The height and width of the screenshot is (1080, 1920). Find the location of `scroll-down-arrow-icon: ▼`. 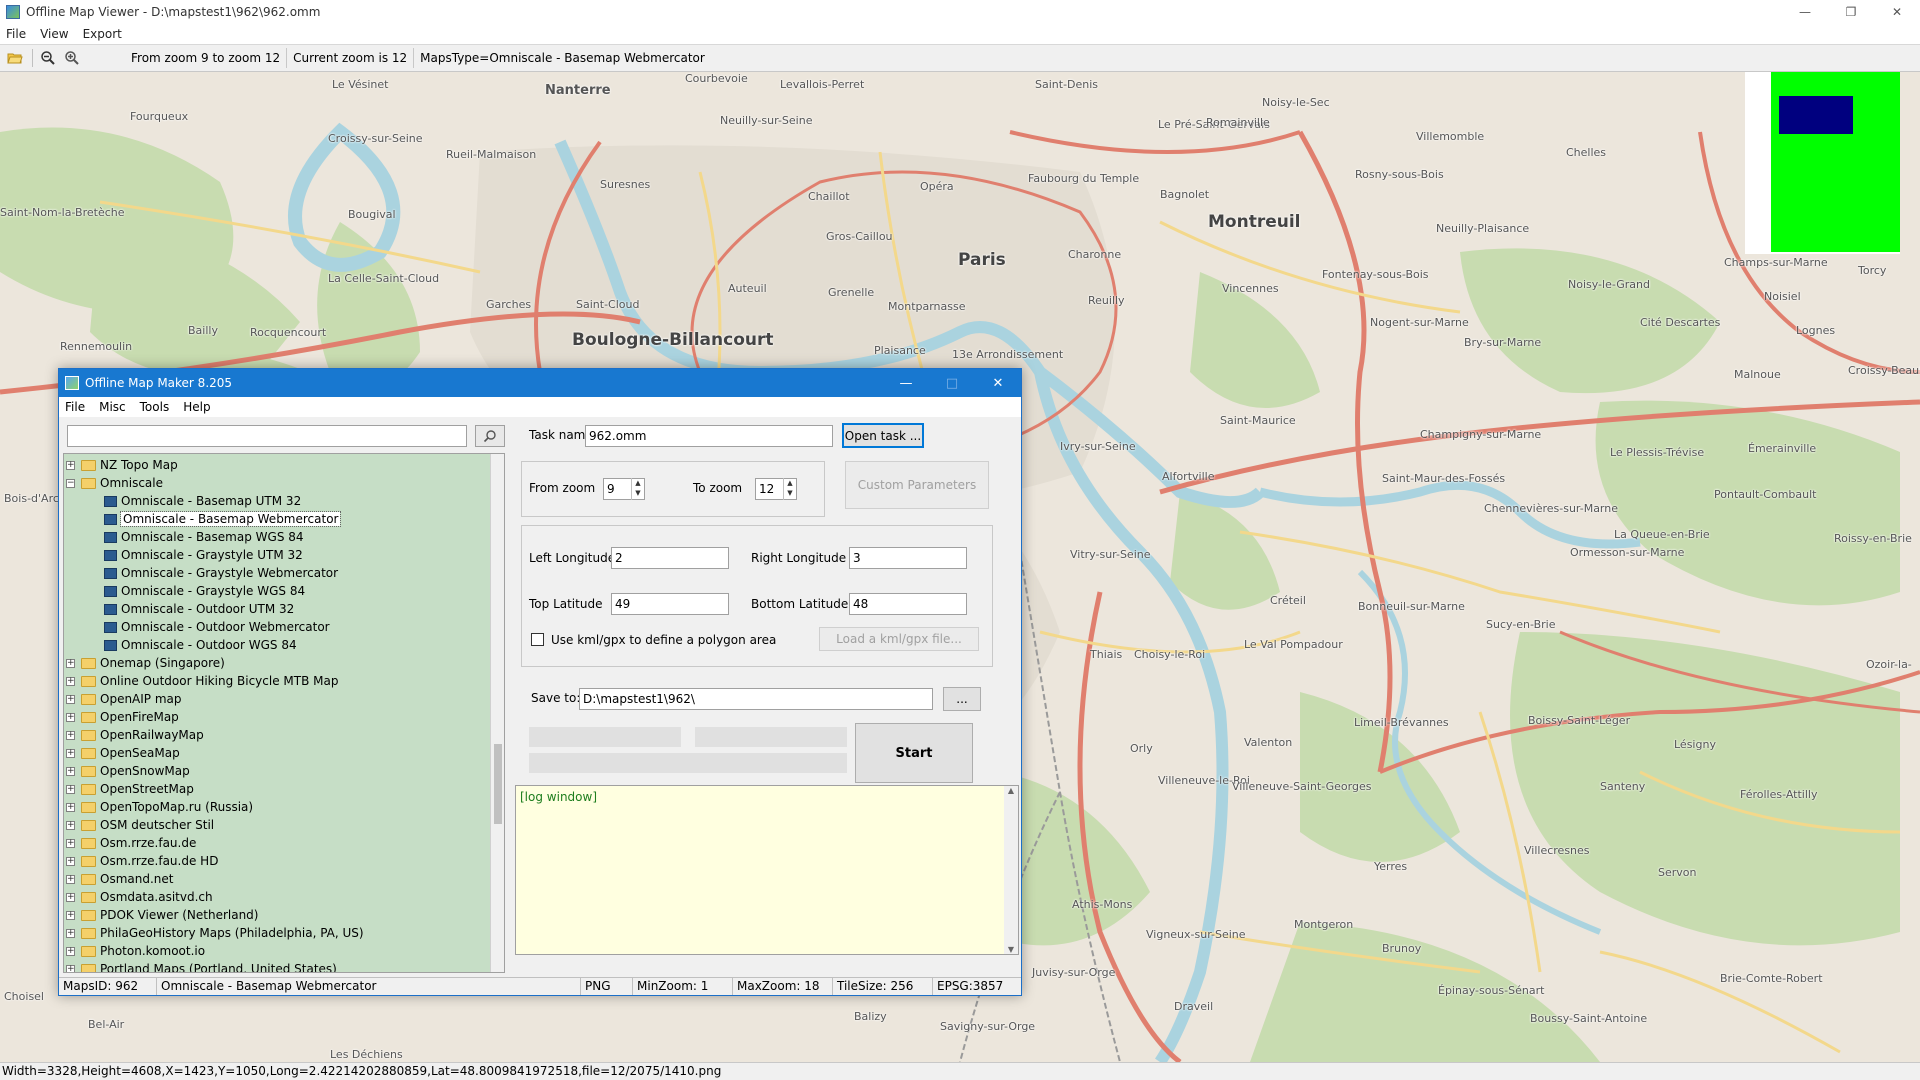

scroll-down-arrow-icon: ▼ is located at coordinates (1011, 949).